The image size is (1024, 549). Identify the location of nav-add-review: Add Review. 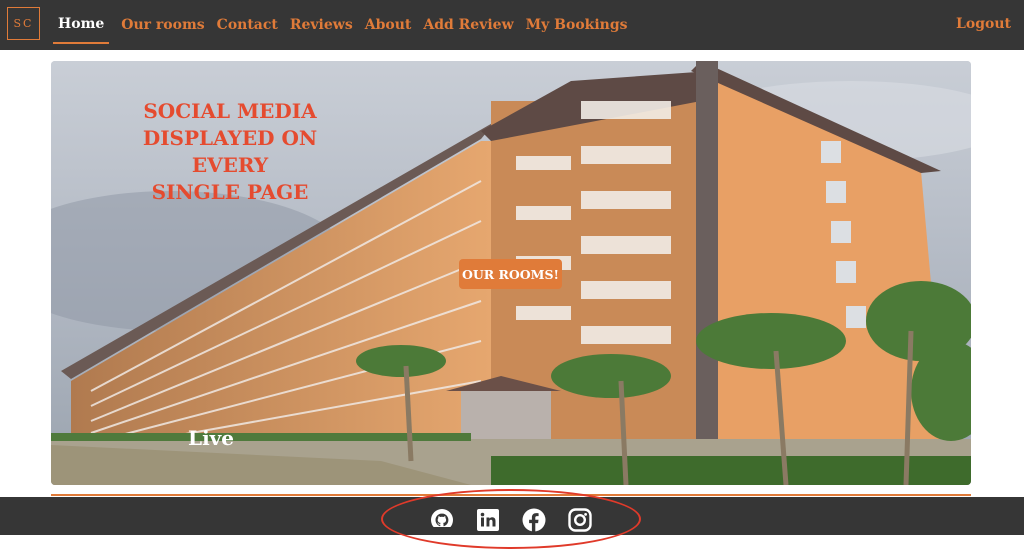
(468, 25).